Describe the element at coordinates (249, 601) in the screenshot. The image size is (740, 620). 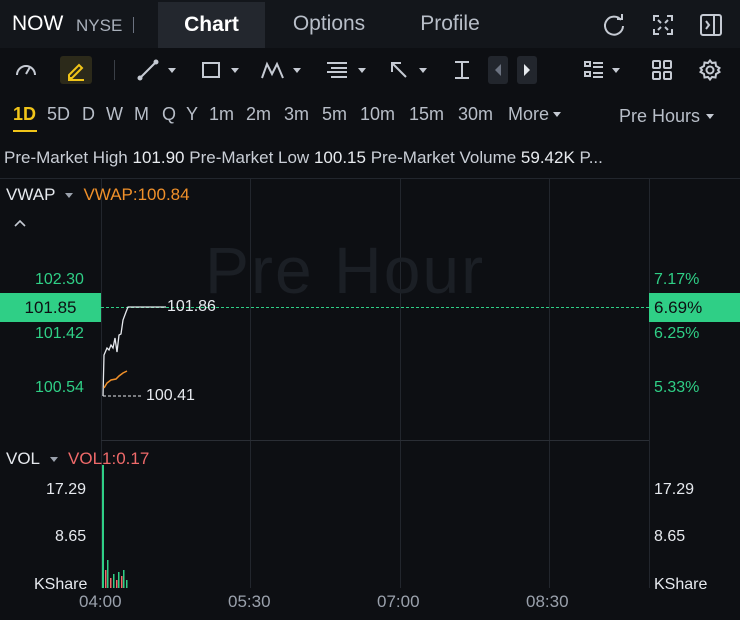
I see `time-tick: 05:30` at that location.